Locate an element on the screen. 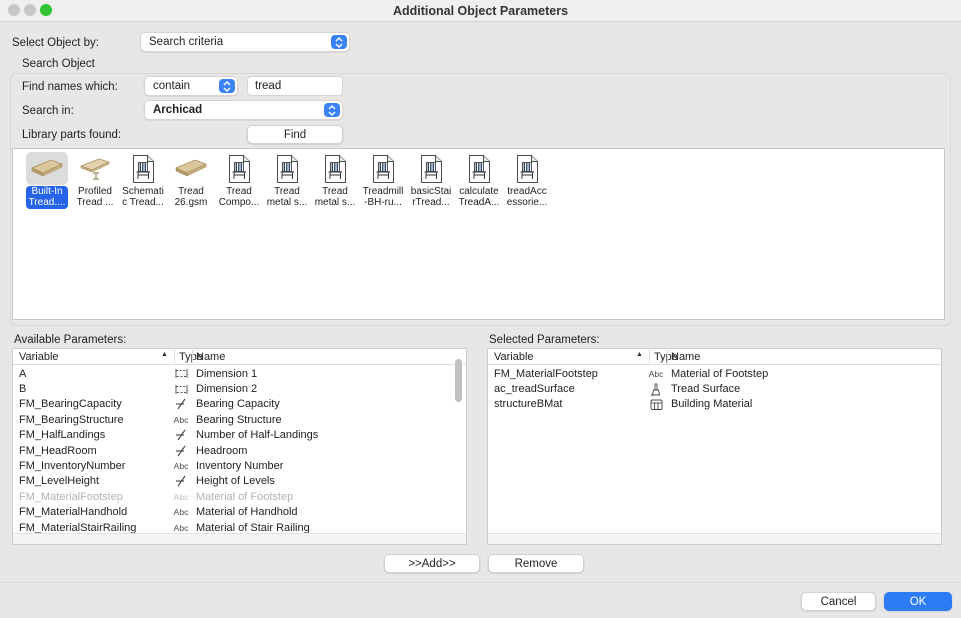 Image resolution: width=961 pixels, height=618 pixels. parameter-row: A Dimension 1 is located at coordinates (239, 373).